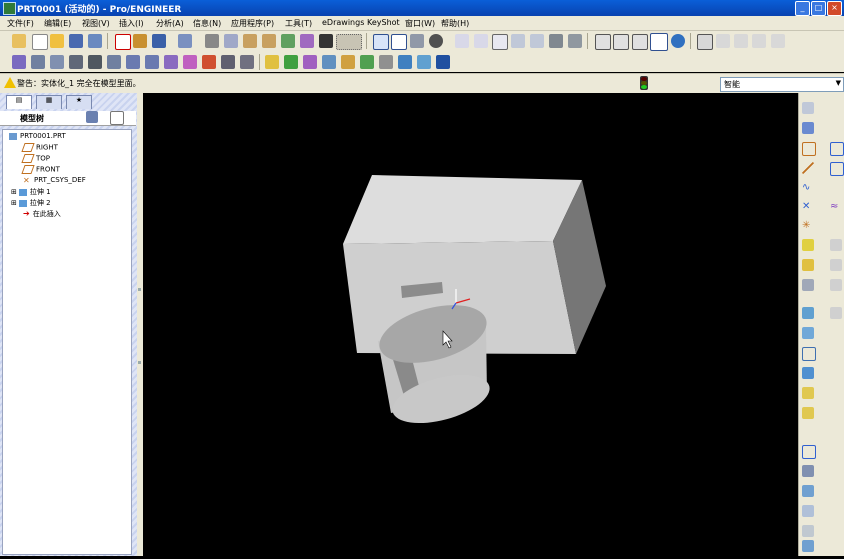 Image resolution: width=844 pixels, height=559 pixels. What do you see at coordinates (809, 149) in the screenshot?
I see `plane-tool-icon` at bounding box center [809, 149].